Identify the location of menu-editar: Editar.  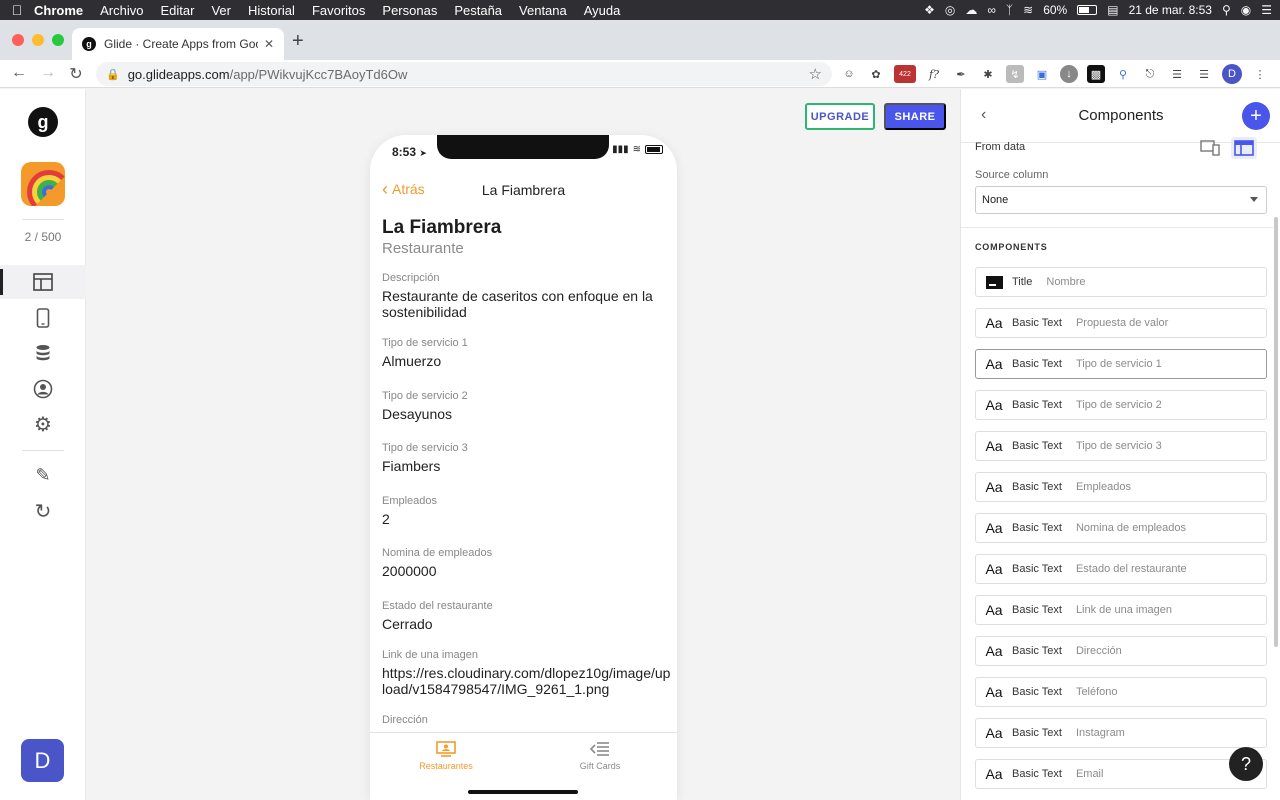
(177, 10).